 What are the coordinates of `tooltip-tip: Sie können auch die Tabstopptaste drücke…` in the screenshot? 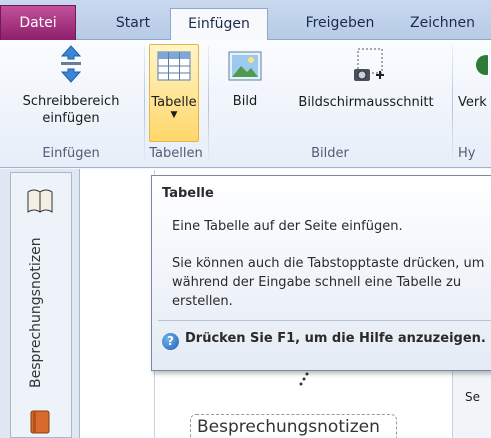 It's located at (328, 282).